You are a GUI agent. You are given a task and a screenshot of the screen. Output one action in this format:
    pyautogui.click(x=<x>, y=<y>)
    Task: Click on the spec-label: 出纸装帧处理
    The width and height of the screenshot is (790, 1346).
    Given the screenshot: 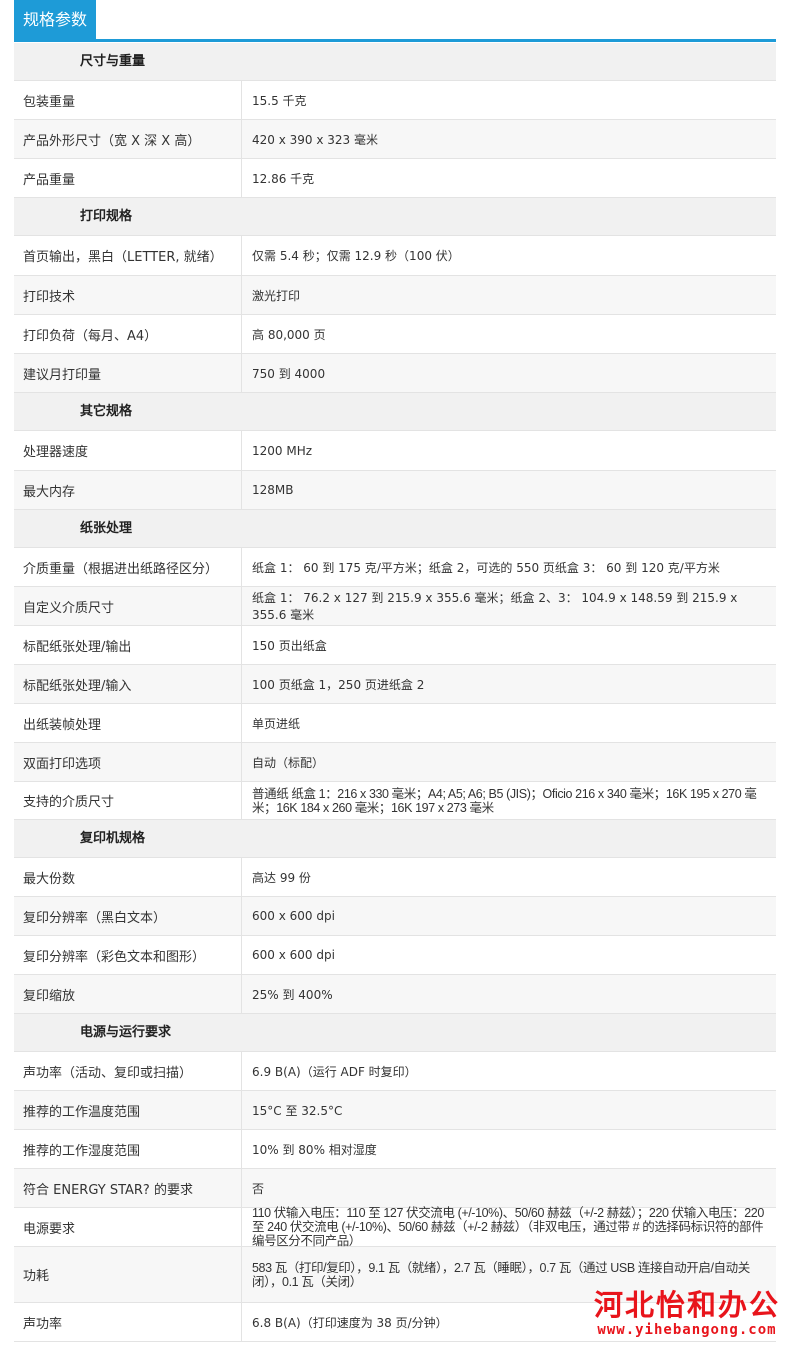 What is the action you would take?
    pyautogui.click(x=128, y=723)
    